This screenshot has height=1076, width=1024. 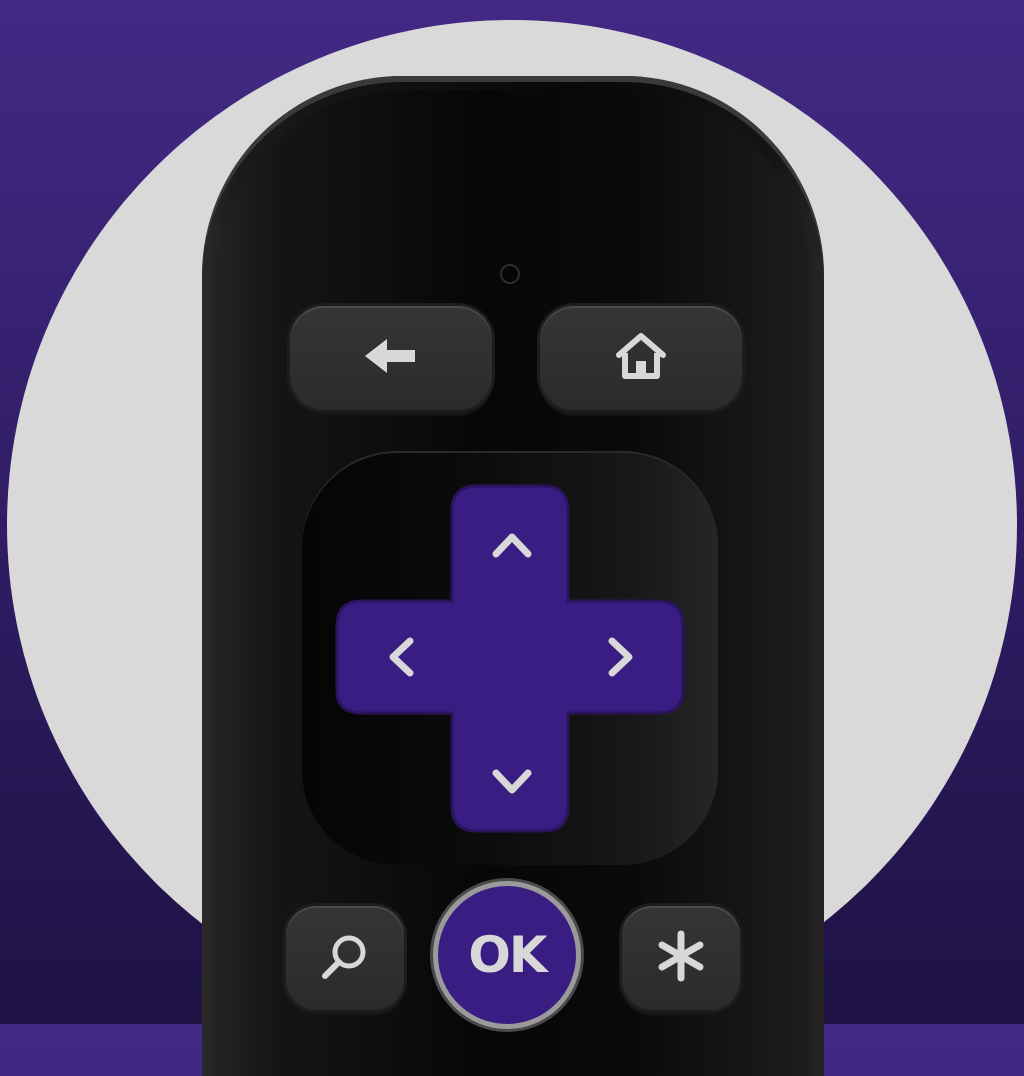 I want to click on dpad-right-button, so click(x=625, y=657).